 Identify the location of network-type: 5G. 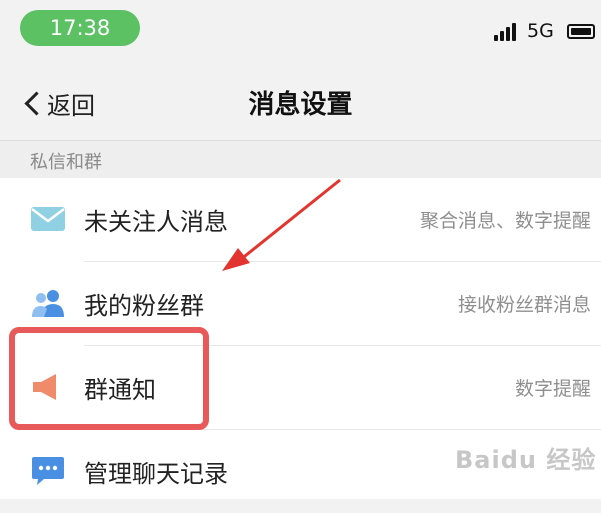
(540, 31).